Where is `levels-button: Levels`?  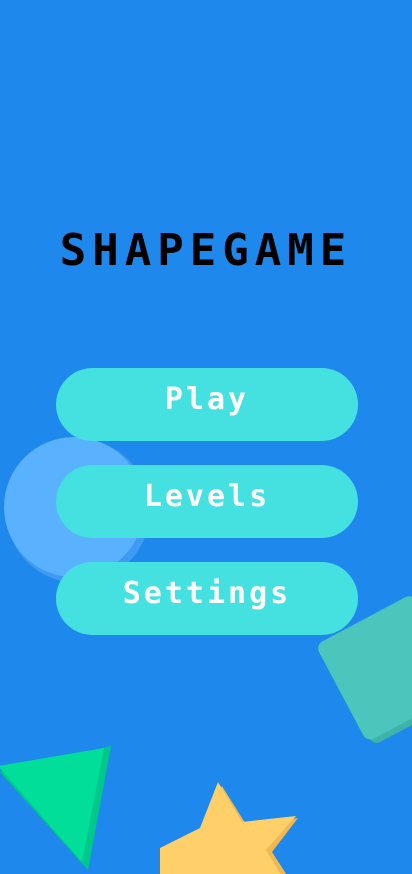
levels-button: Levels is located at coordinates (207, 501).